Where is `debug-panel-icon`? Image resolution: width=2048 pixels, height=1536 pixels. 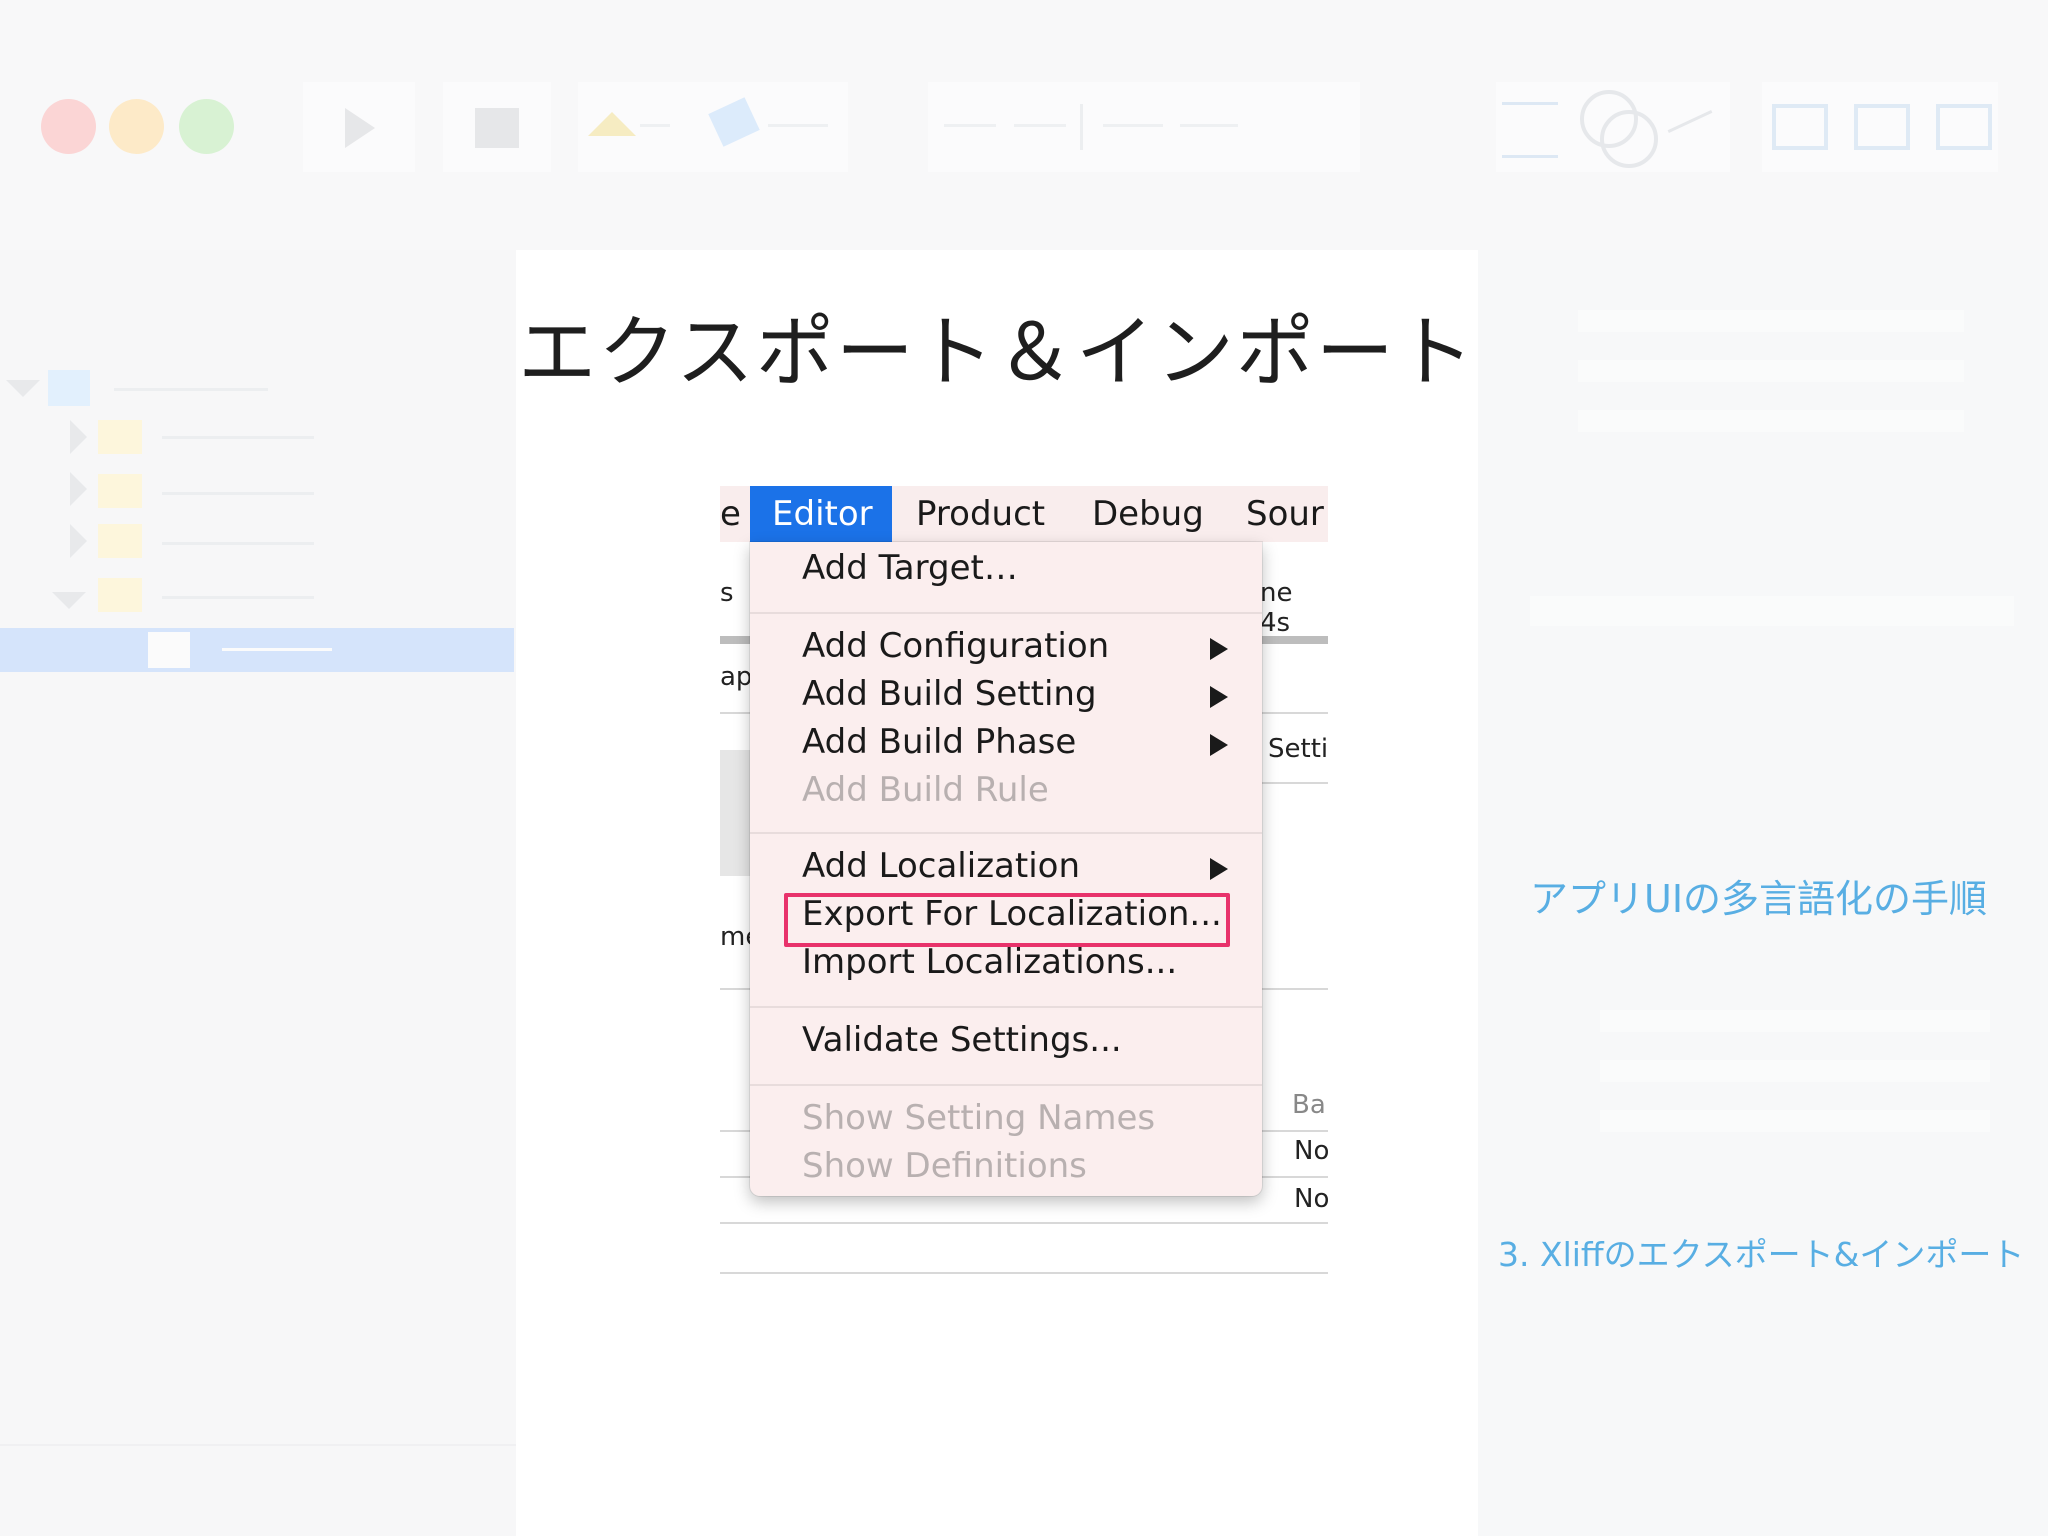 debug-panel-icon is located at coordinates (1882, 127).